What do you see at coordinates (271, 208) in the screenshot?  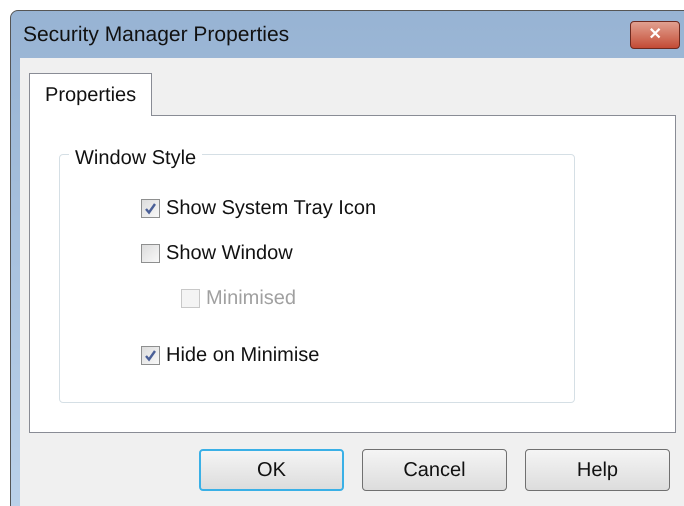 I see `checkbox-label: Show System Tray Icon` at bounding box center [271, 208].